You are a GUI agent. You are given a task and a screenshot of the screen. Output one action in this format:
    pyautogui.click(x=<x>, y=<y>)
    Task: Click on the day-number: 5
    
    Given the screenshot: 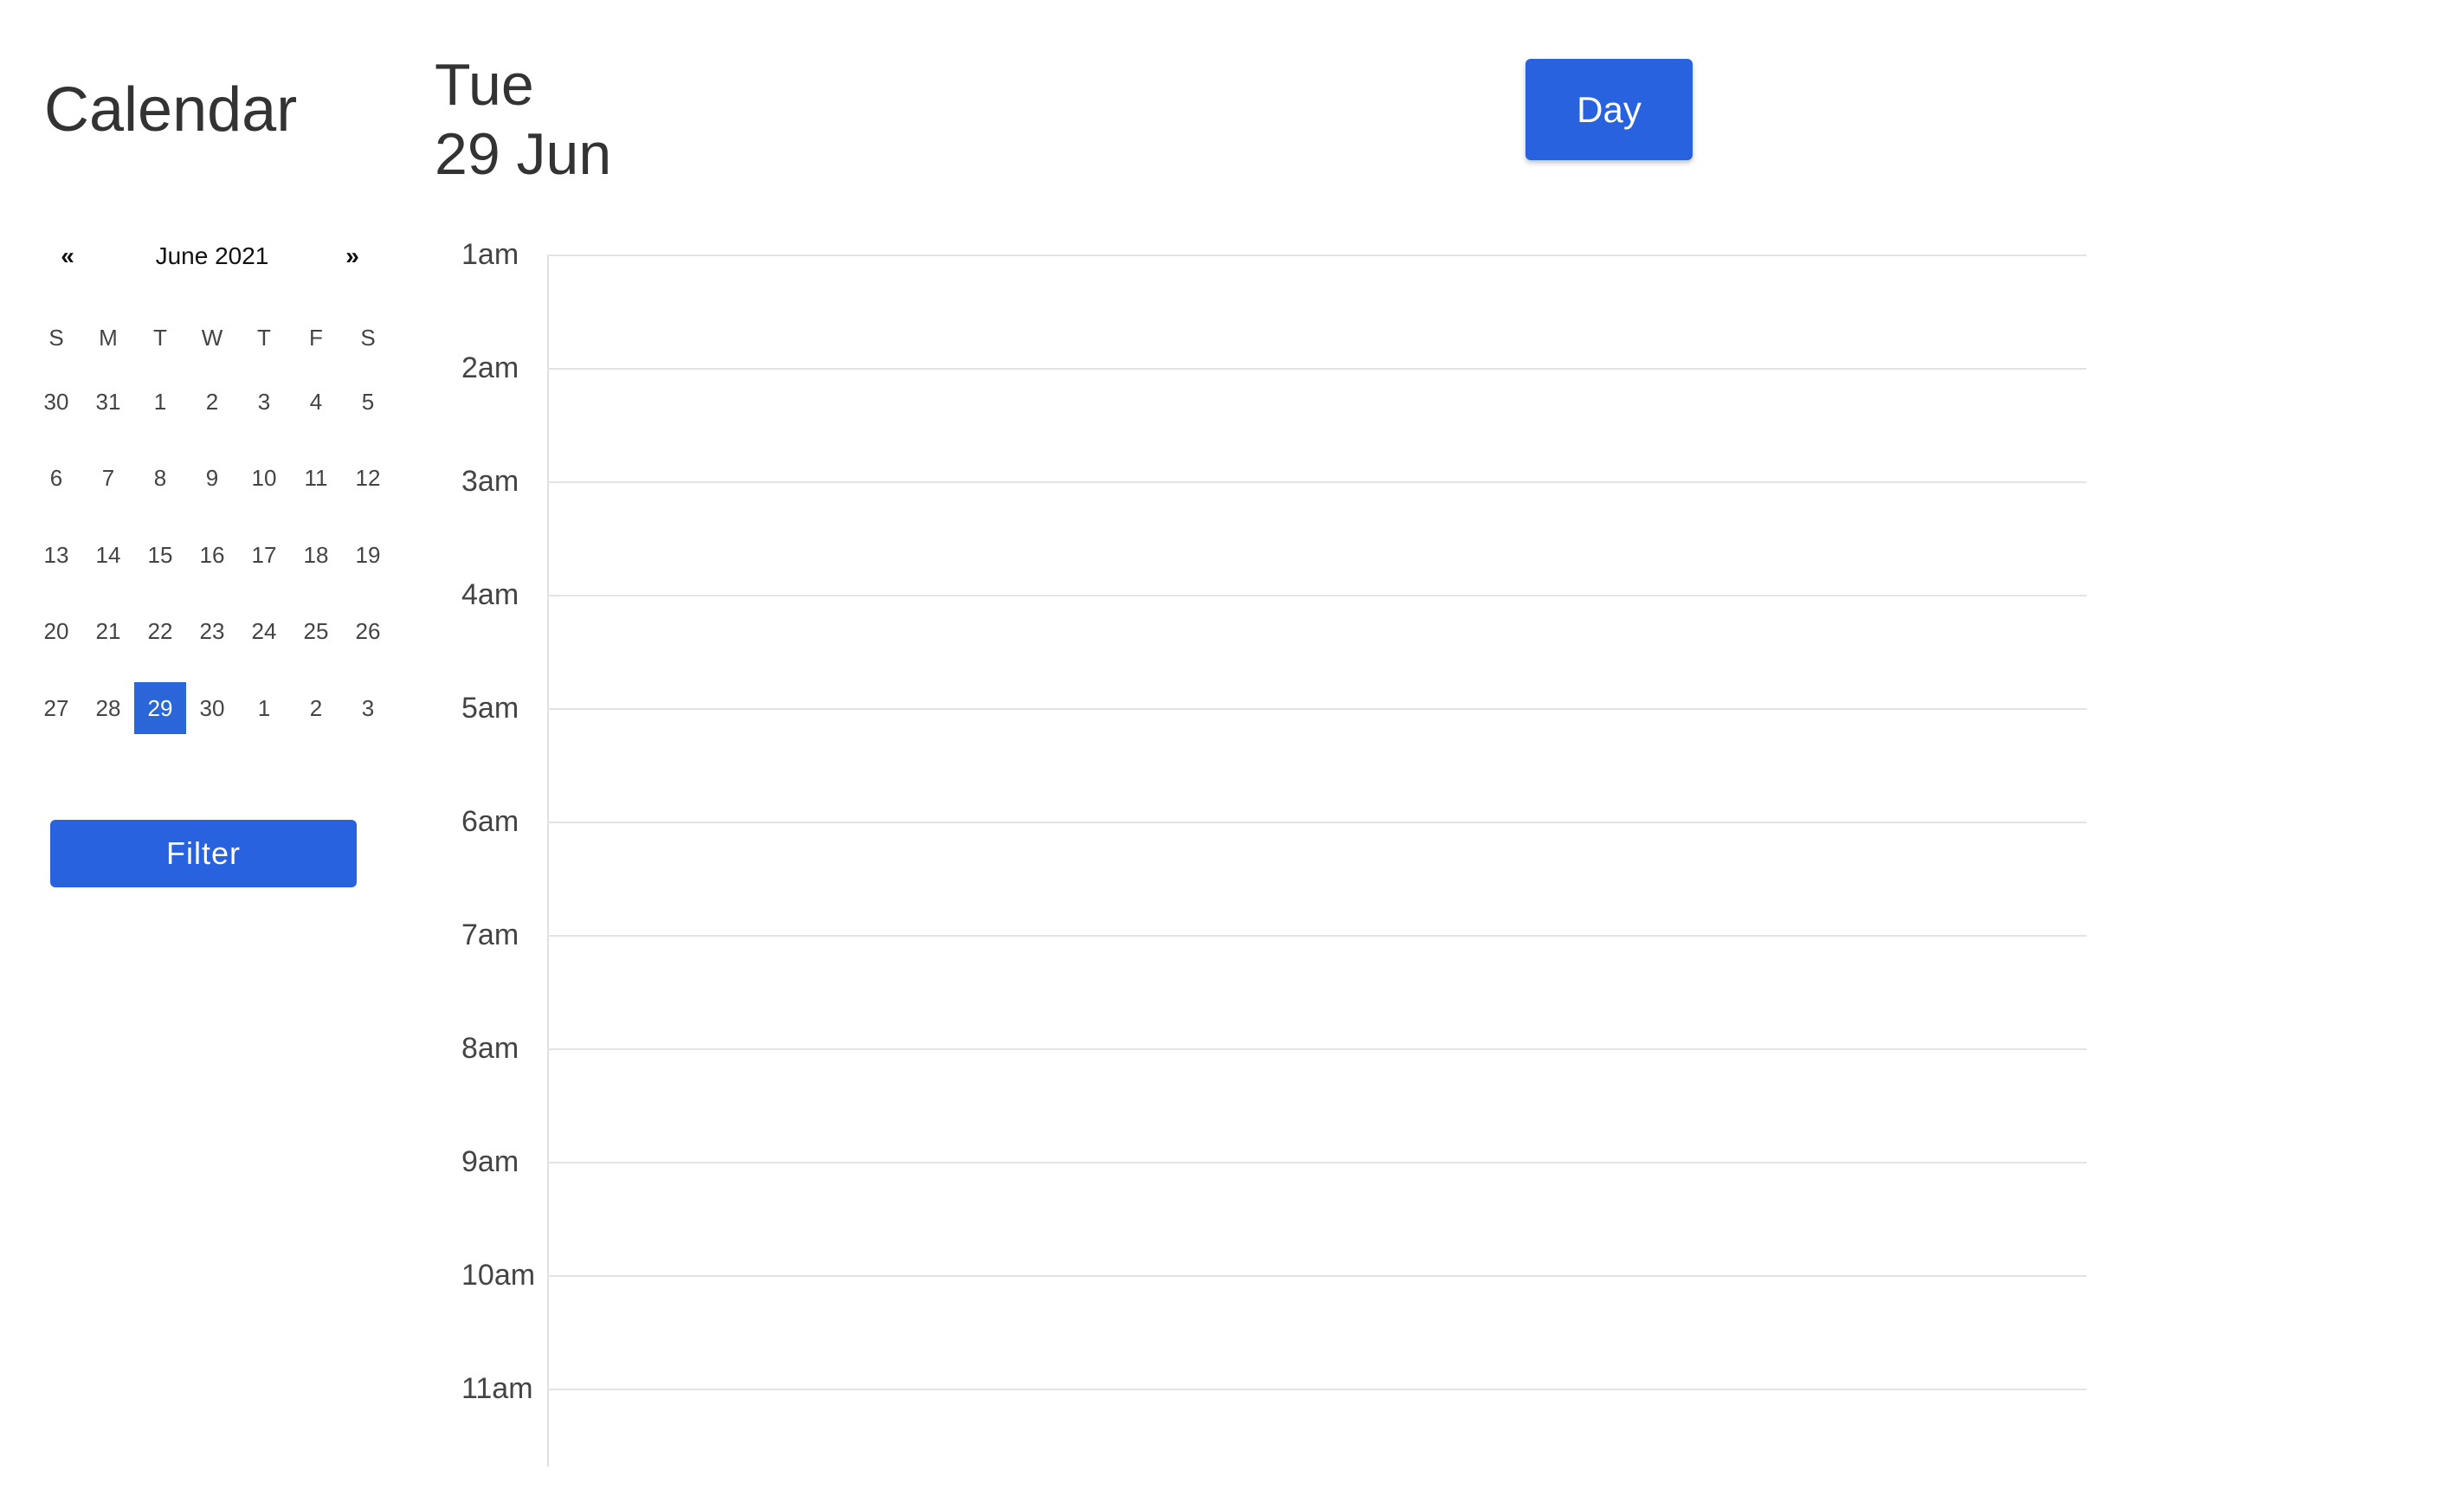 What is the action you would take?
    pyautogui.click(x=368, y=402)
    